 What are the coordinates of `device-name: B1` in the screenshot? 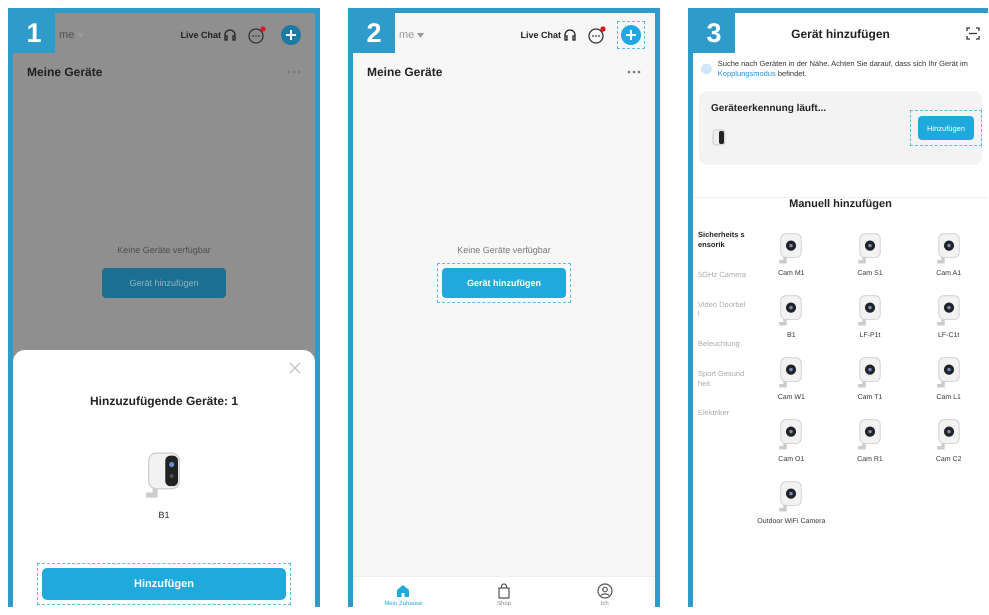 It's located at (164, 516).